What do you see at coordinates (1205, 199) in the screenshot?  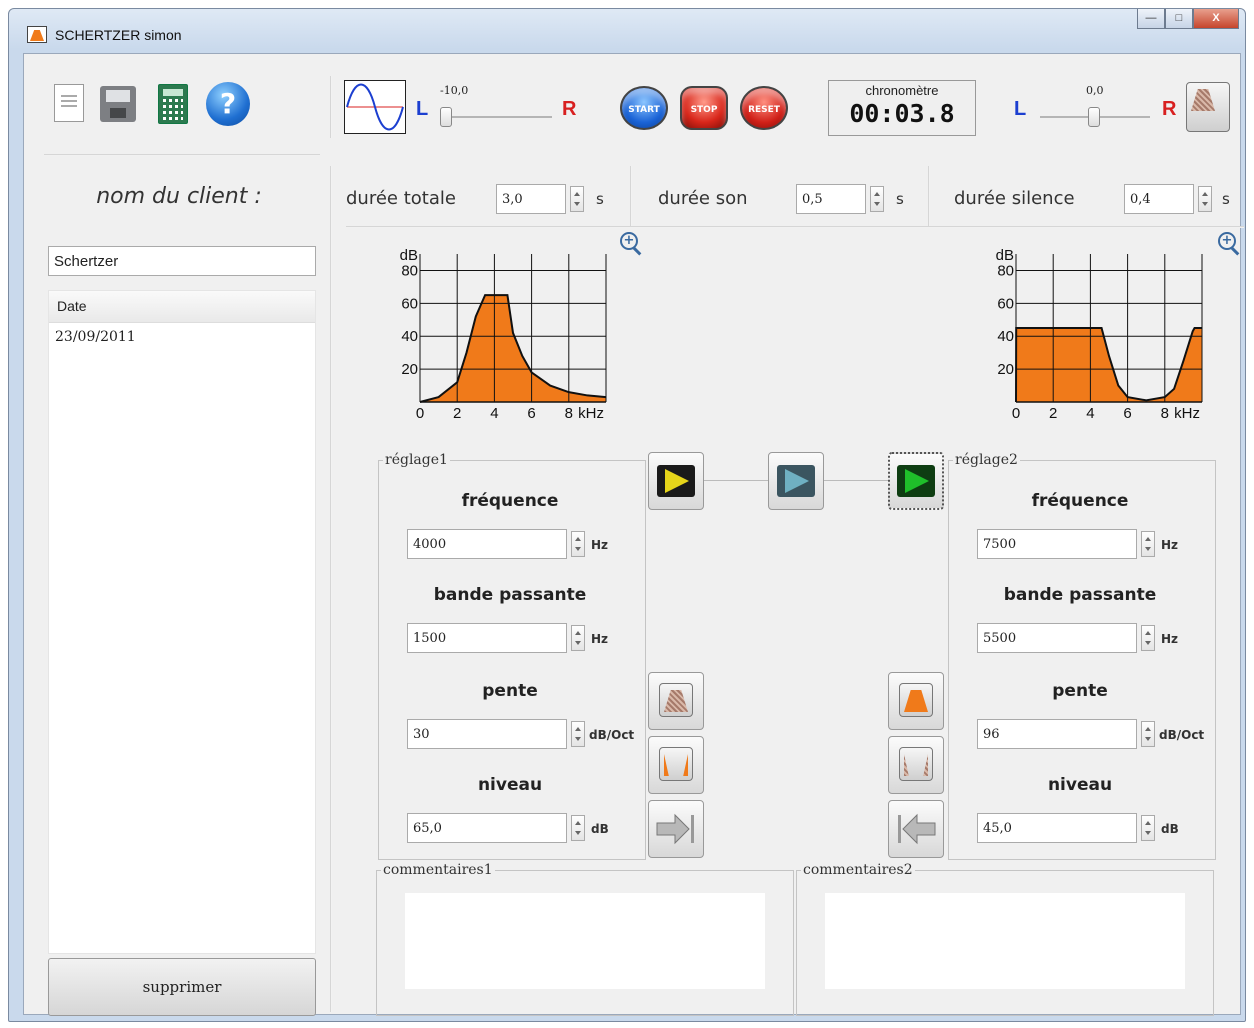 I see `silence-duration-stepper` at bounding box center [1205, 199].